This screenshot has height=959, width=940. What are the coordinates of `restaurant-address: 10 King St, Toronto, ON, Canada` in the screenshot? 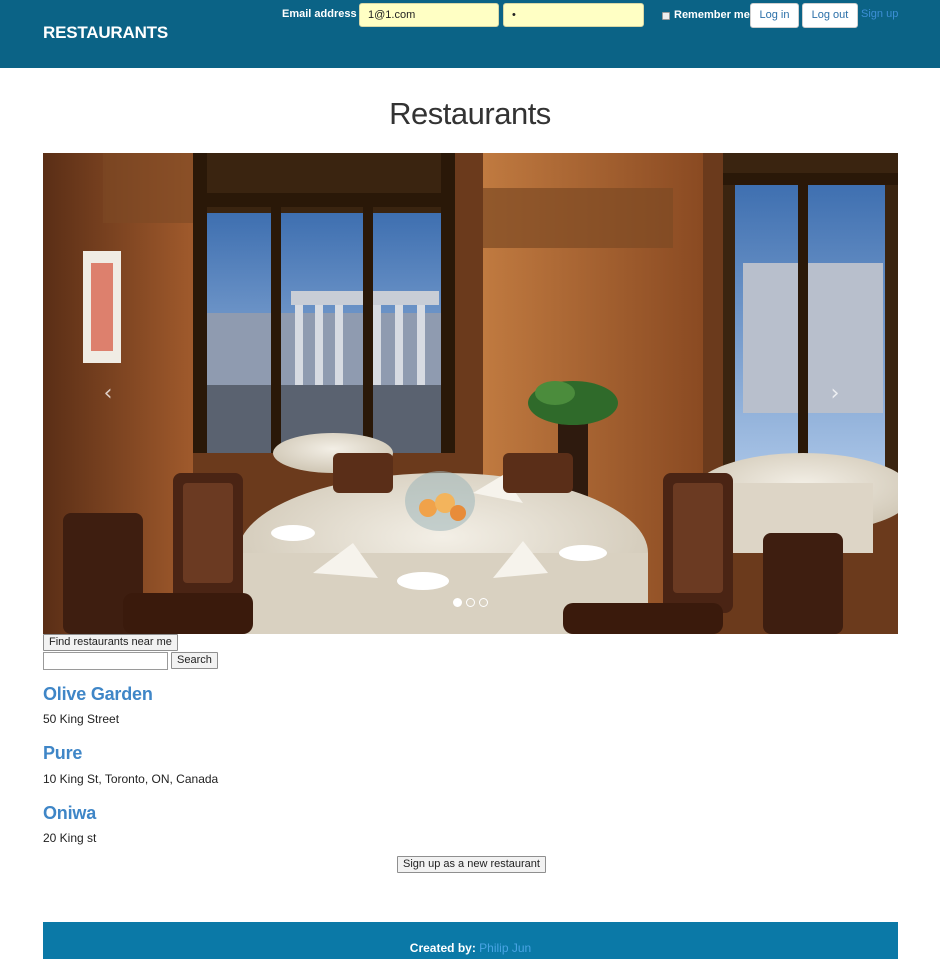 It's located at (131, 779).